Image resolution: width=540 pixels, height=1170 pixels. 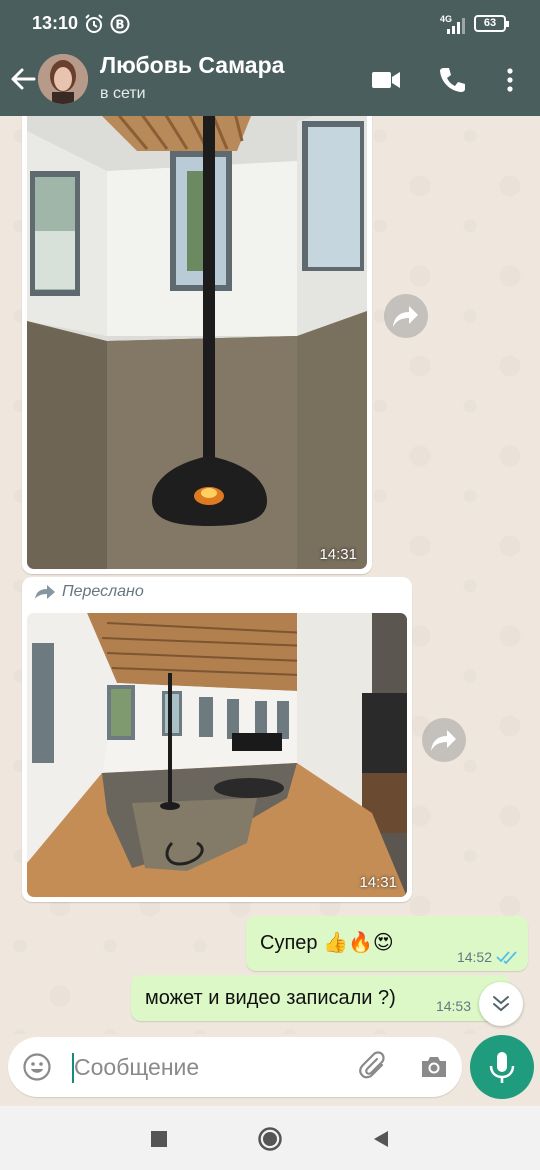 I want to click on square-nav-icon, so click(x=159, y=1139).